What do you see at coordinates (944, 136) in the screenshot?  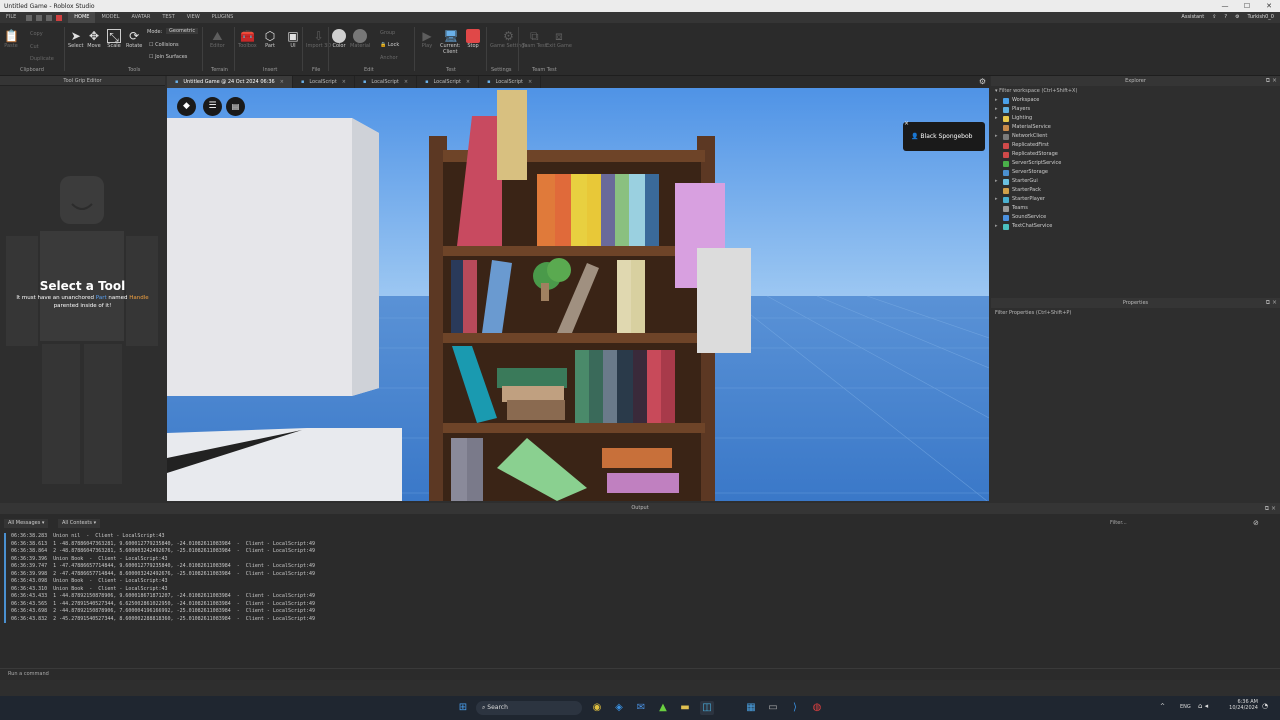 I see `player-list-entry: 👤 Black Spongebob` at bounding box center [944, 136].